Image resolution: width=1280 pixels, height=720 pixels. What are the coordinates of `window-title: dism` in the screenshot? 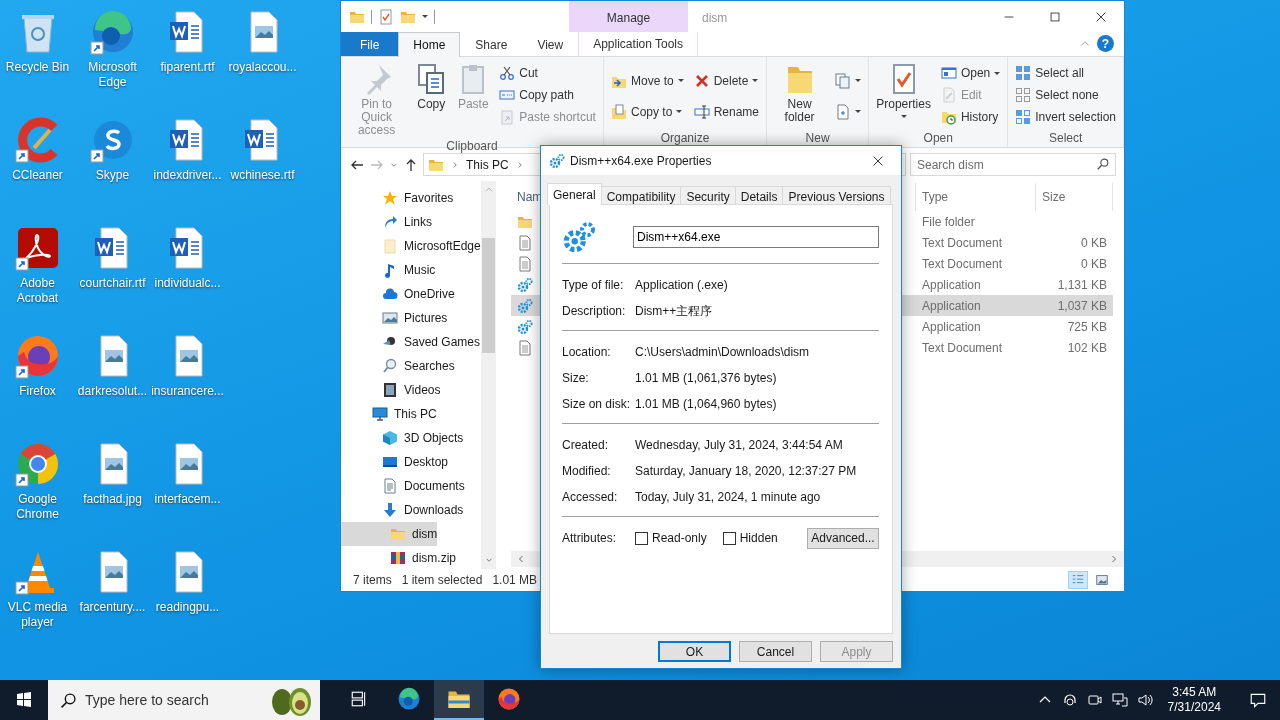 It's located at (714, 18).